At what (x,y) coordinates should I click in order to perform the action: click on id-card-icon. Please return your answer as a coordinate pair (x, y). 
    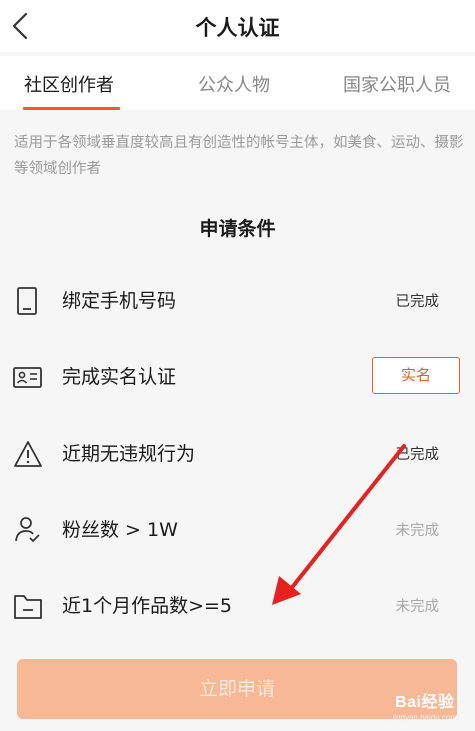
    Looking at the image, I should click on (28, 377).